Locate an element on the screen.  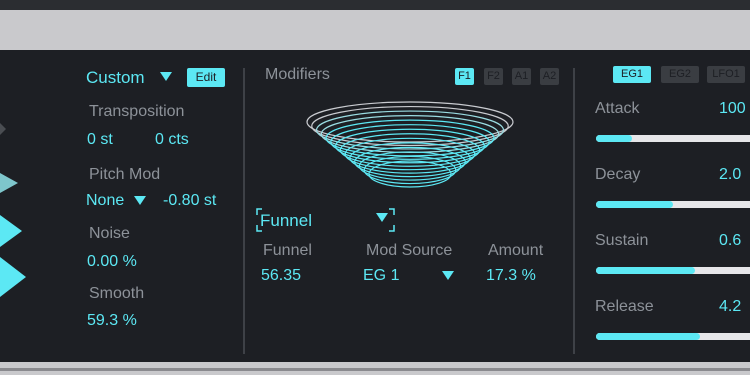
release-value: 4.2 is located at coordinates (730, 307).